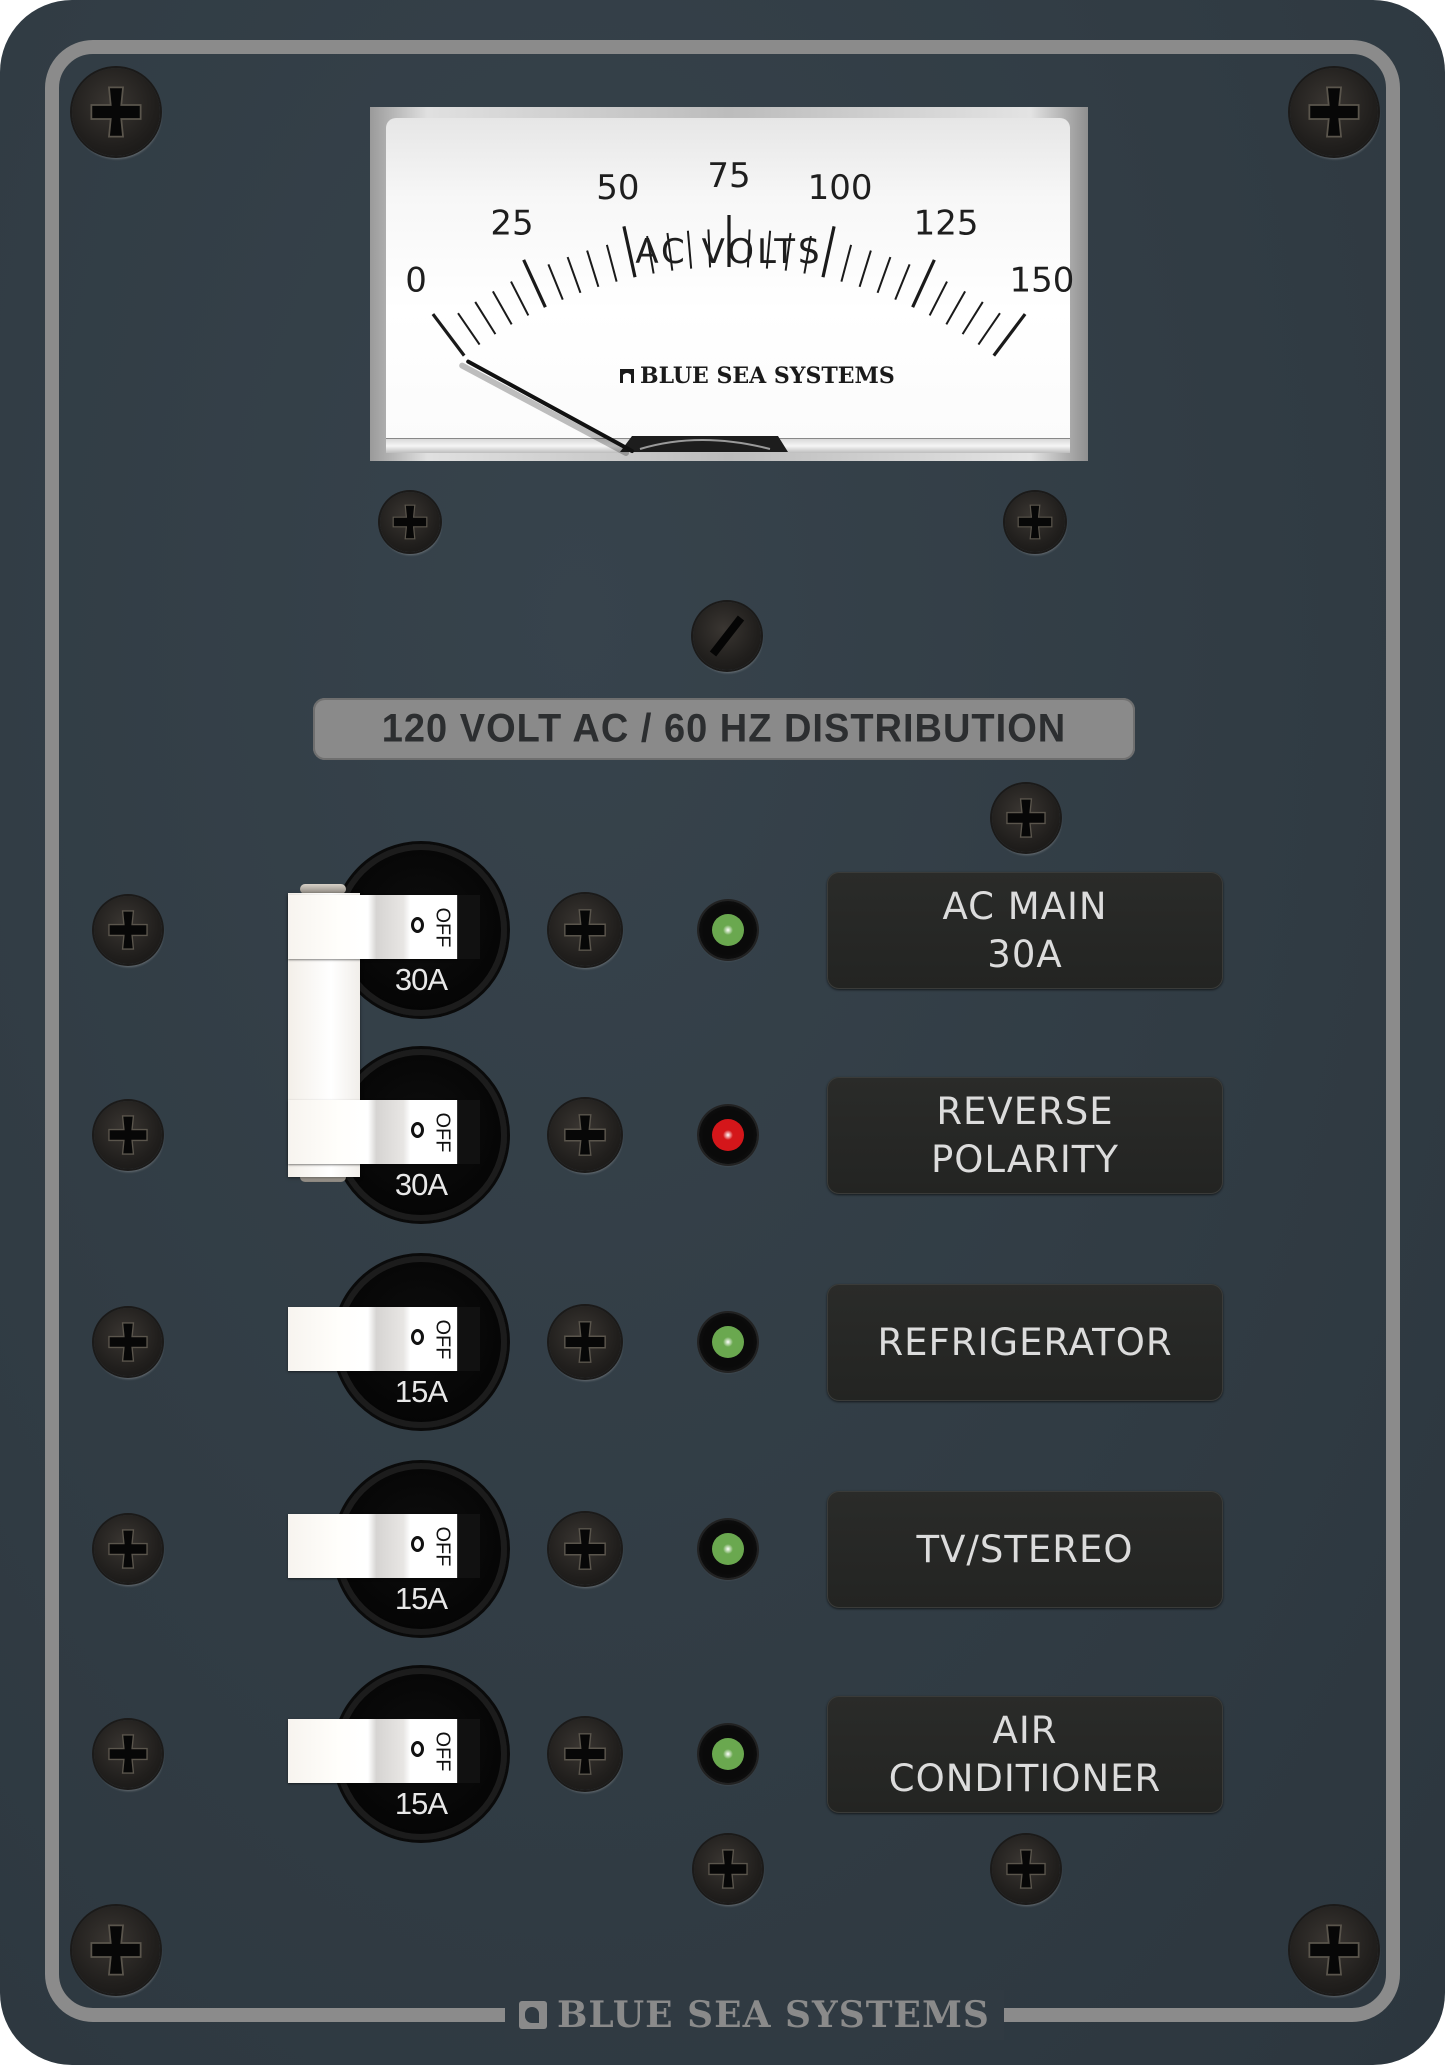  I want to click on meter-tick-label: 50, so click(617, 188).